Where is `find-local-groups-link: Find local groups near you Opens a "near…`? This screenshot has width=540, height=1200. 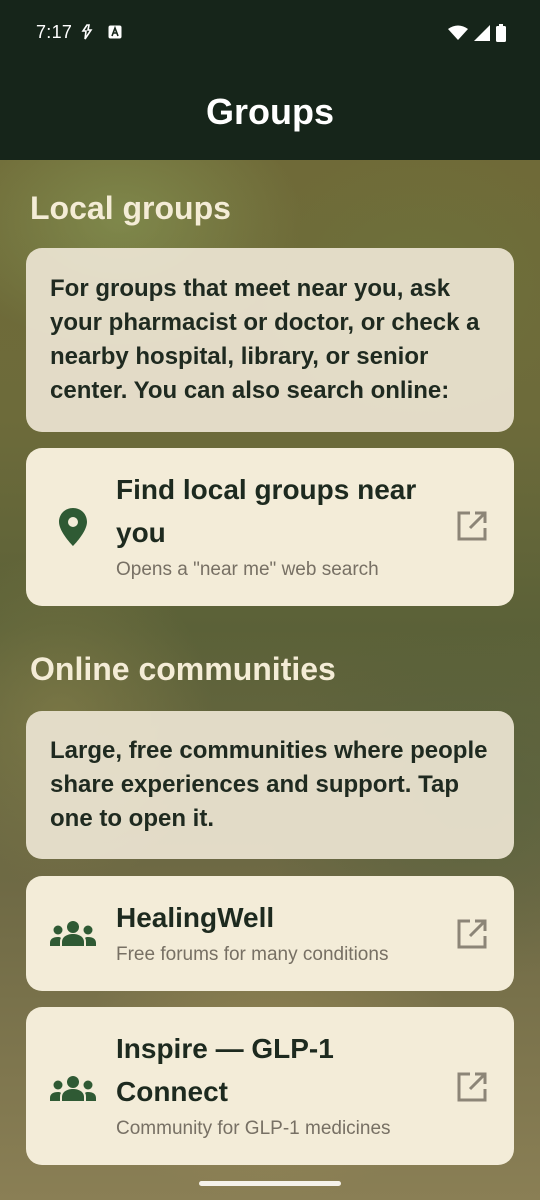
find-local-groups-link: Find local groups near you Opens a "near… is located at coordinates (270, 527).